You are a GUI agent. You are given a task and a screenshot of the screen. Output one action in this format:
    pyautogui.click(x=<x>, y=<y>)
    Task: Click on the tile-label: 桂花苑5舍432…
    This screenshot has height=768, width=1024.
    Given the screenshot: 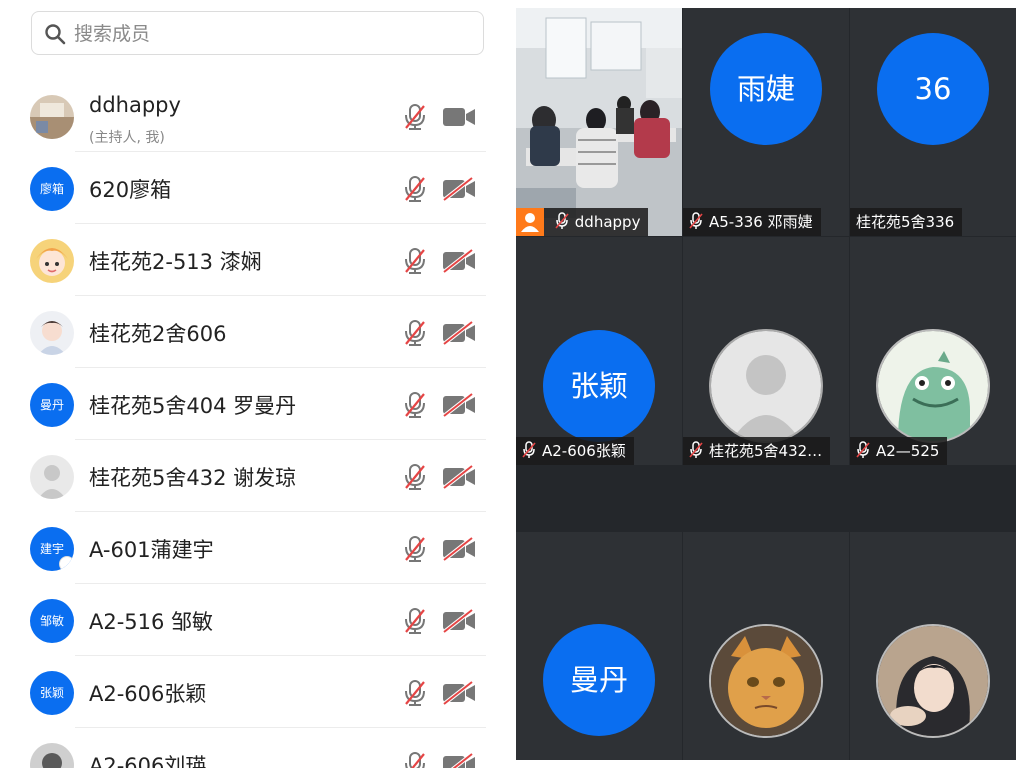 What is the action you would take?
    pyautogui.click(x=757, y=451)
    